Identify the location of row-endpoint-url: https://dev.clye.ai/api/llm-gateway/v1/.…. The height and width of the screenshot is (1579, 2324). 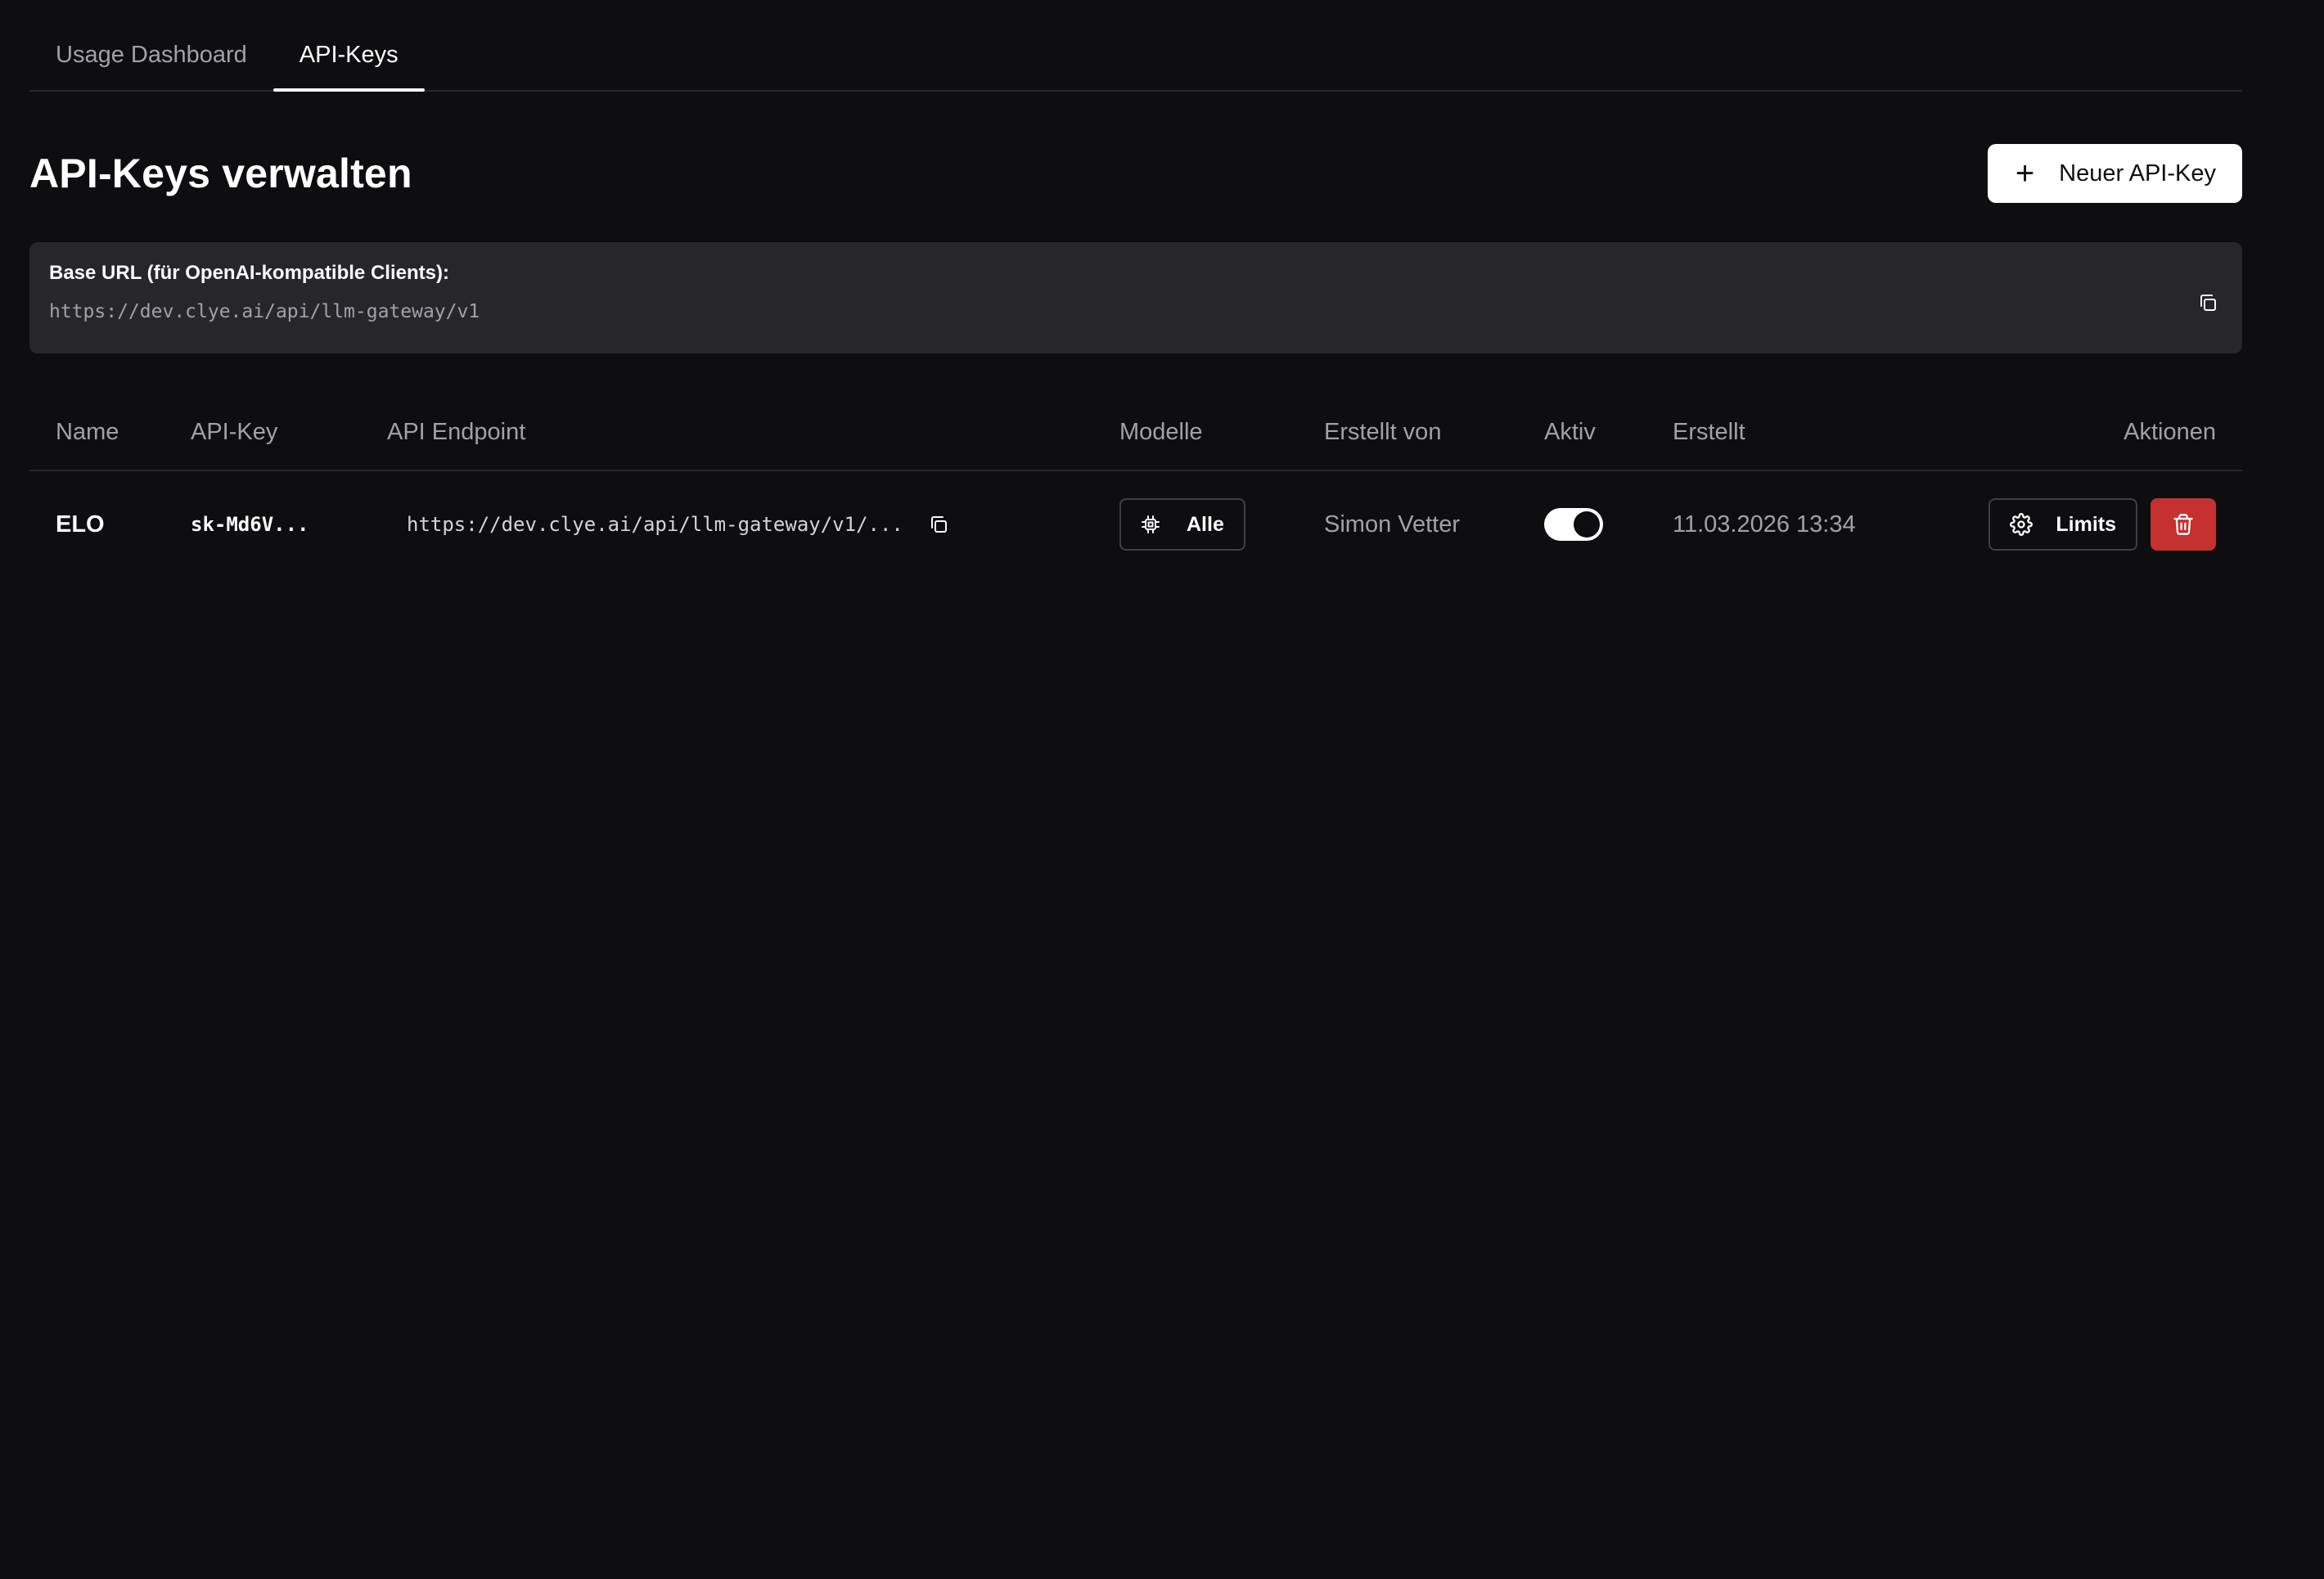
(655, 524).